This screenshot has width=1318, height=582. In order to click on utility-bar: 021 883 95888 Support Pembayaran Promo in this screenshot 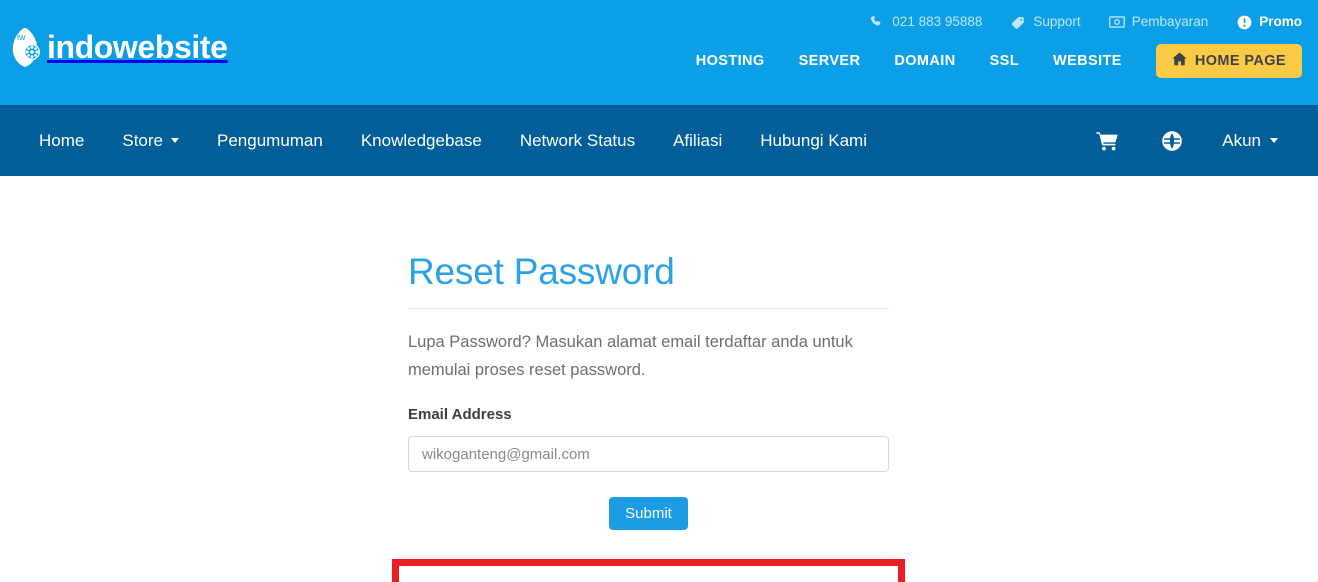, I will do `click(1085, 22)`.